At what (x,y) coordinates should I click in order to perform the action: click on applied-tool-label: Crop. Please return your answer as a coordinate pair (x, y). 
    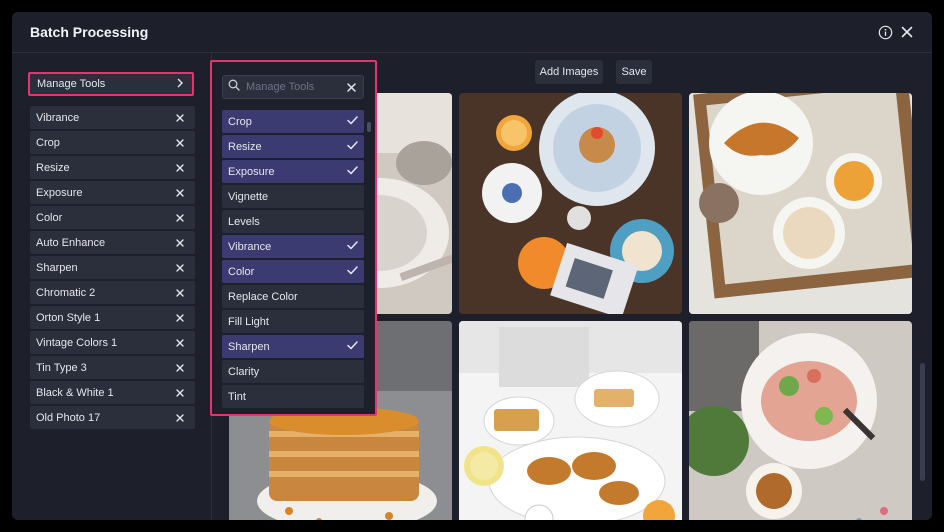
    Looking at the image, I should click on (48, 142).